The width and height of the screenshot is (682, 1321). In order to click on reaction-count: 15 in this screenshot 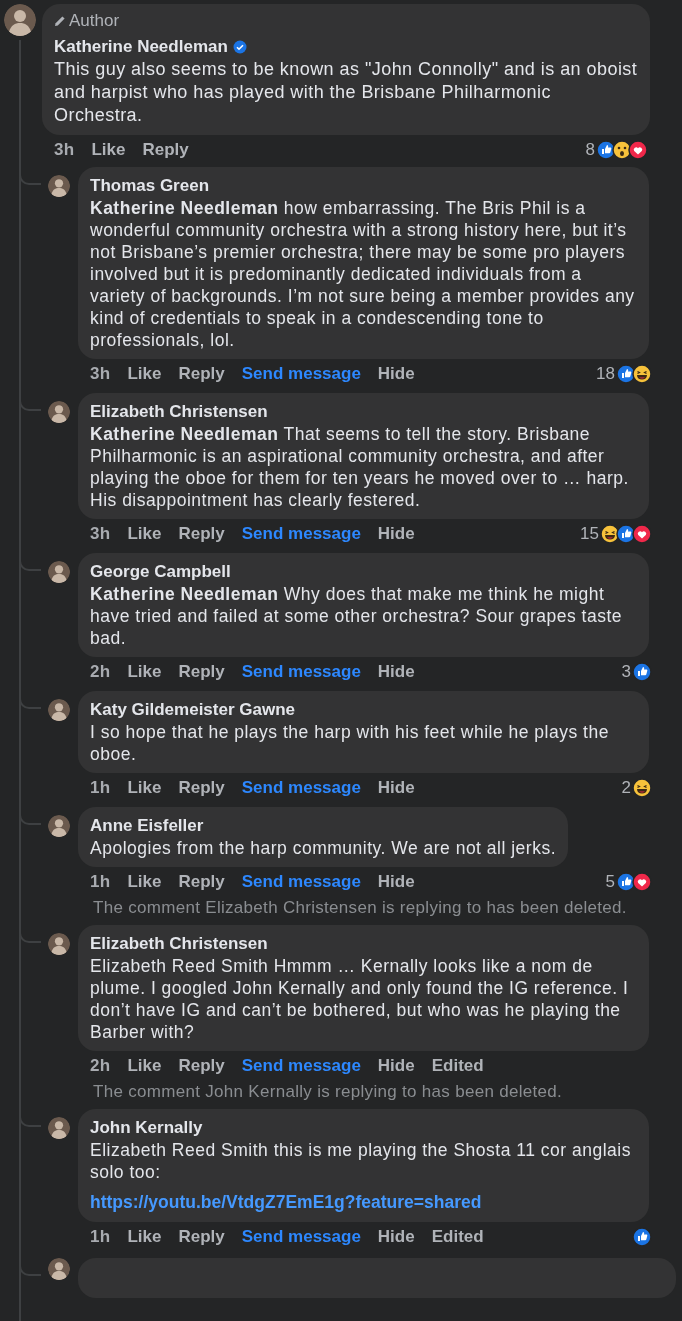, I will do `click(589, 534)`.